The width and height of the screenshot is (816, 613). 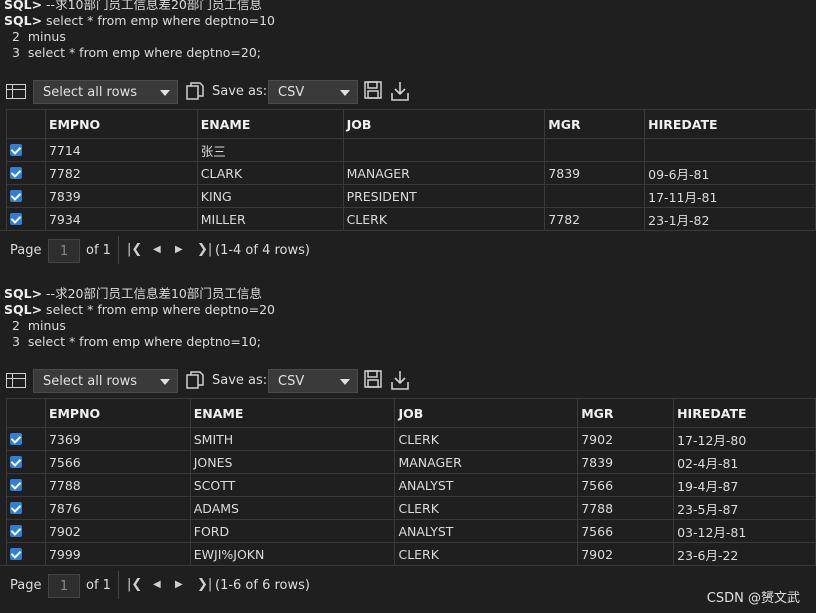 I want to click on sql-line: 2 minus, so click(x=35, y=36).